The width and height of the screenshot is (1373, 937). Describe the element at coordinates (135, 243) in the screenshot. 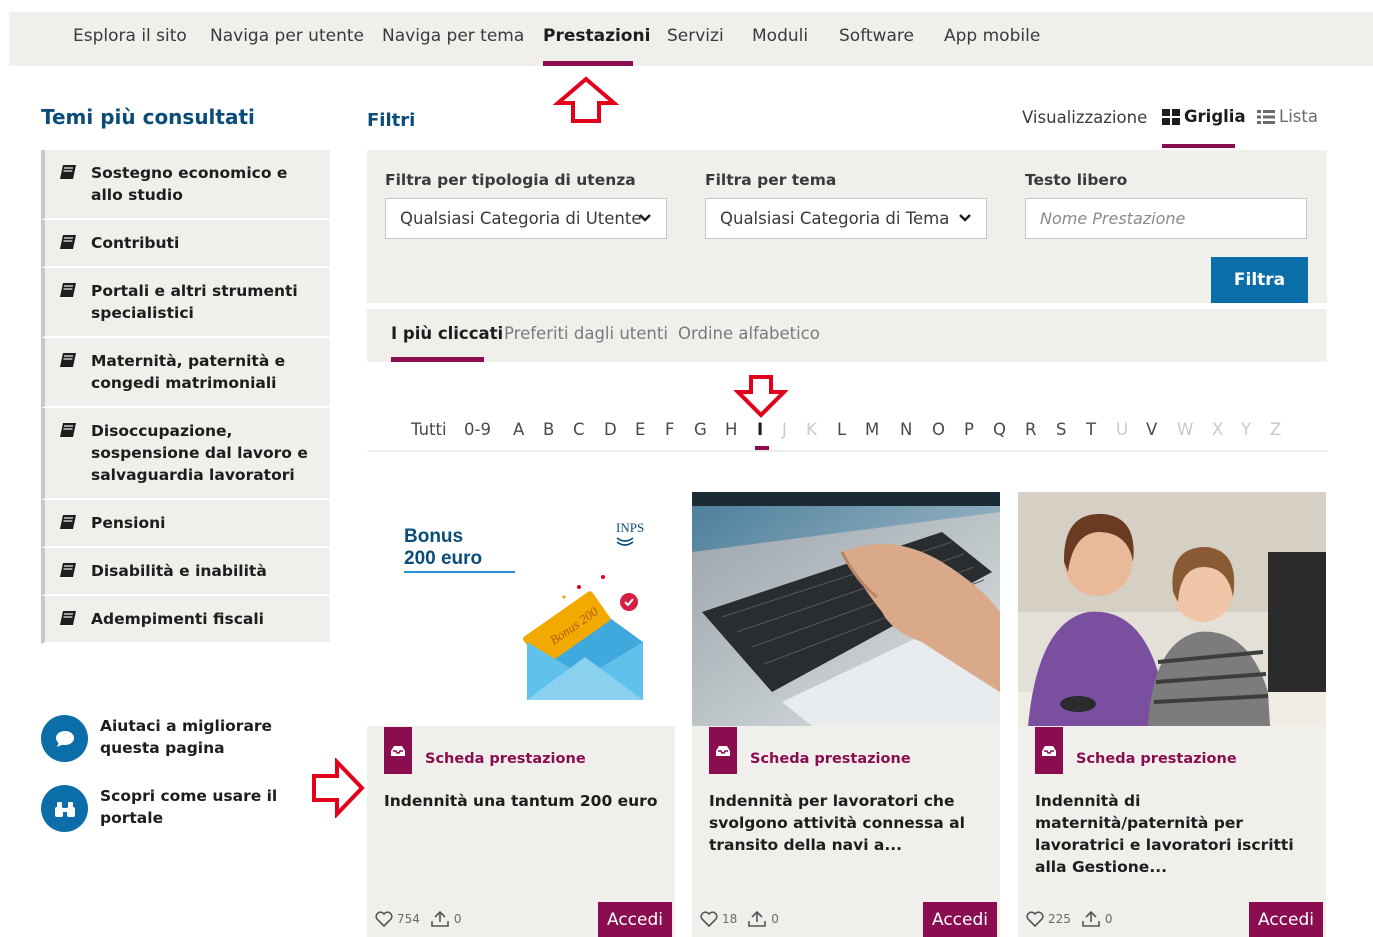

I see `sidebar-item-label: Contributi` at that location.